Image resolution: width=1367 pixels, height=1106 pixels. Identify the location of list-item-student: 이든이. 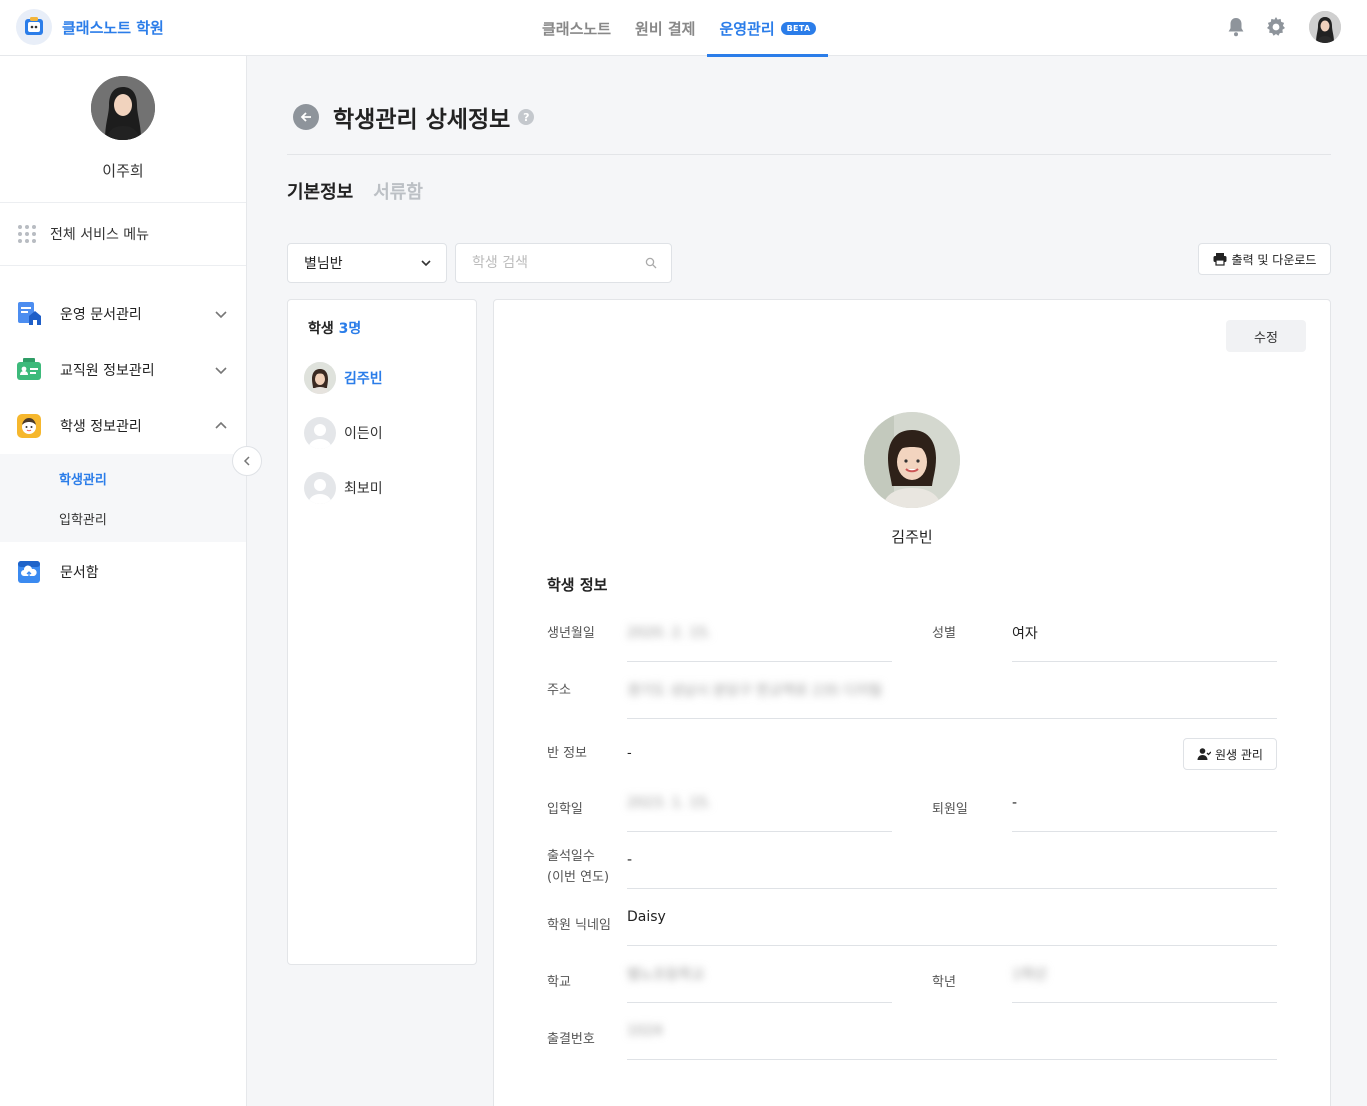
(343, 433).